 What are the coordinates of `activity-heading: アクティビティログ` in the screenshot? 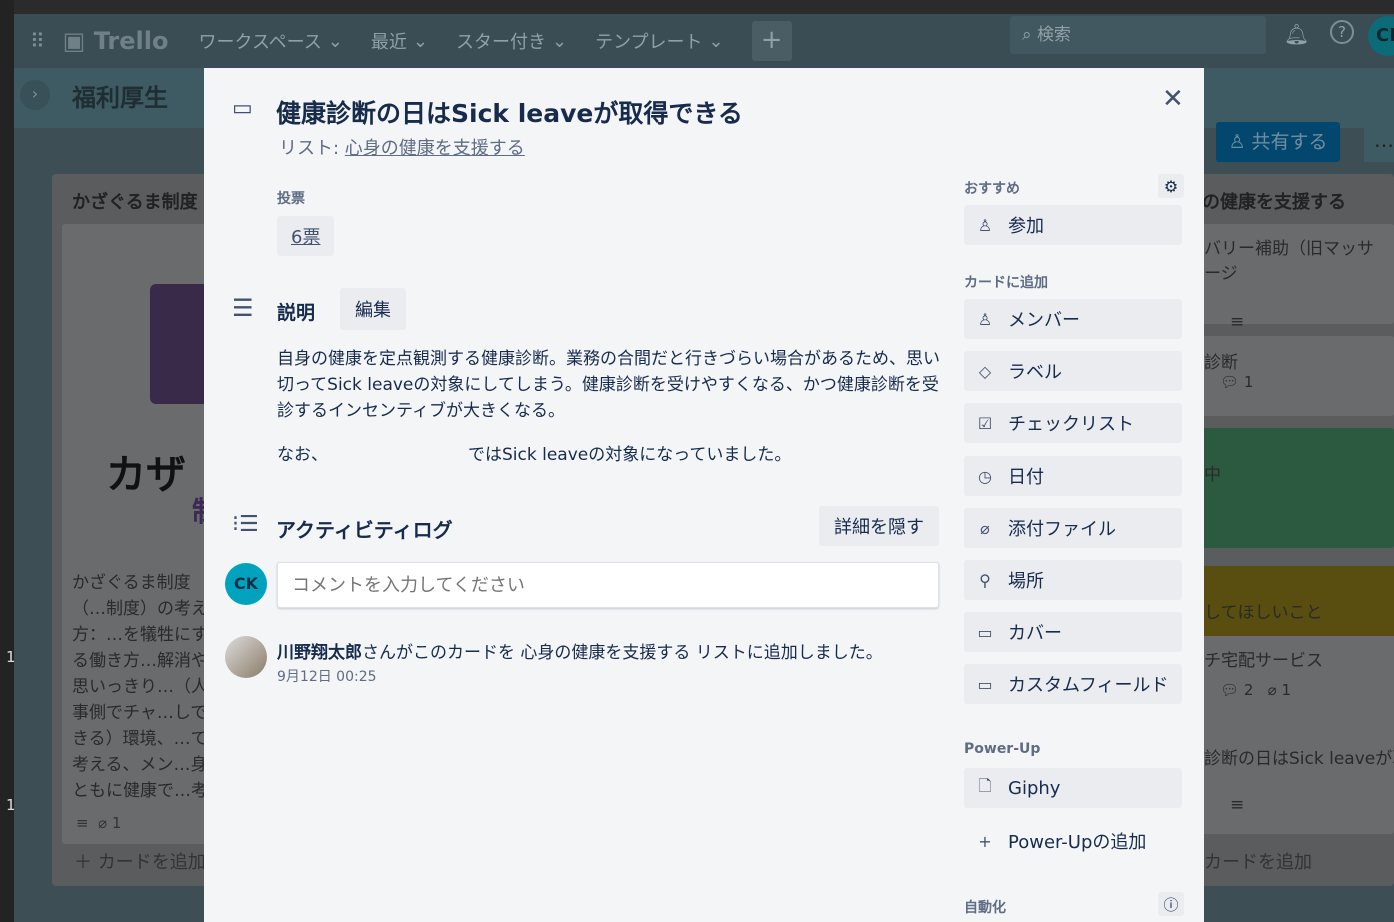 It's located at (364, 530).